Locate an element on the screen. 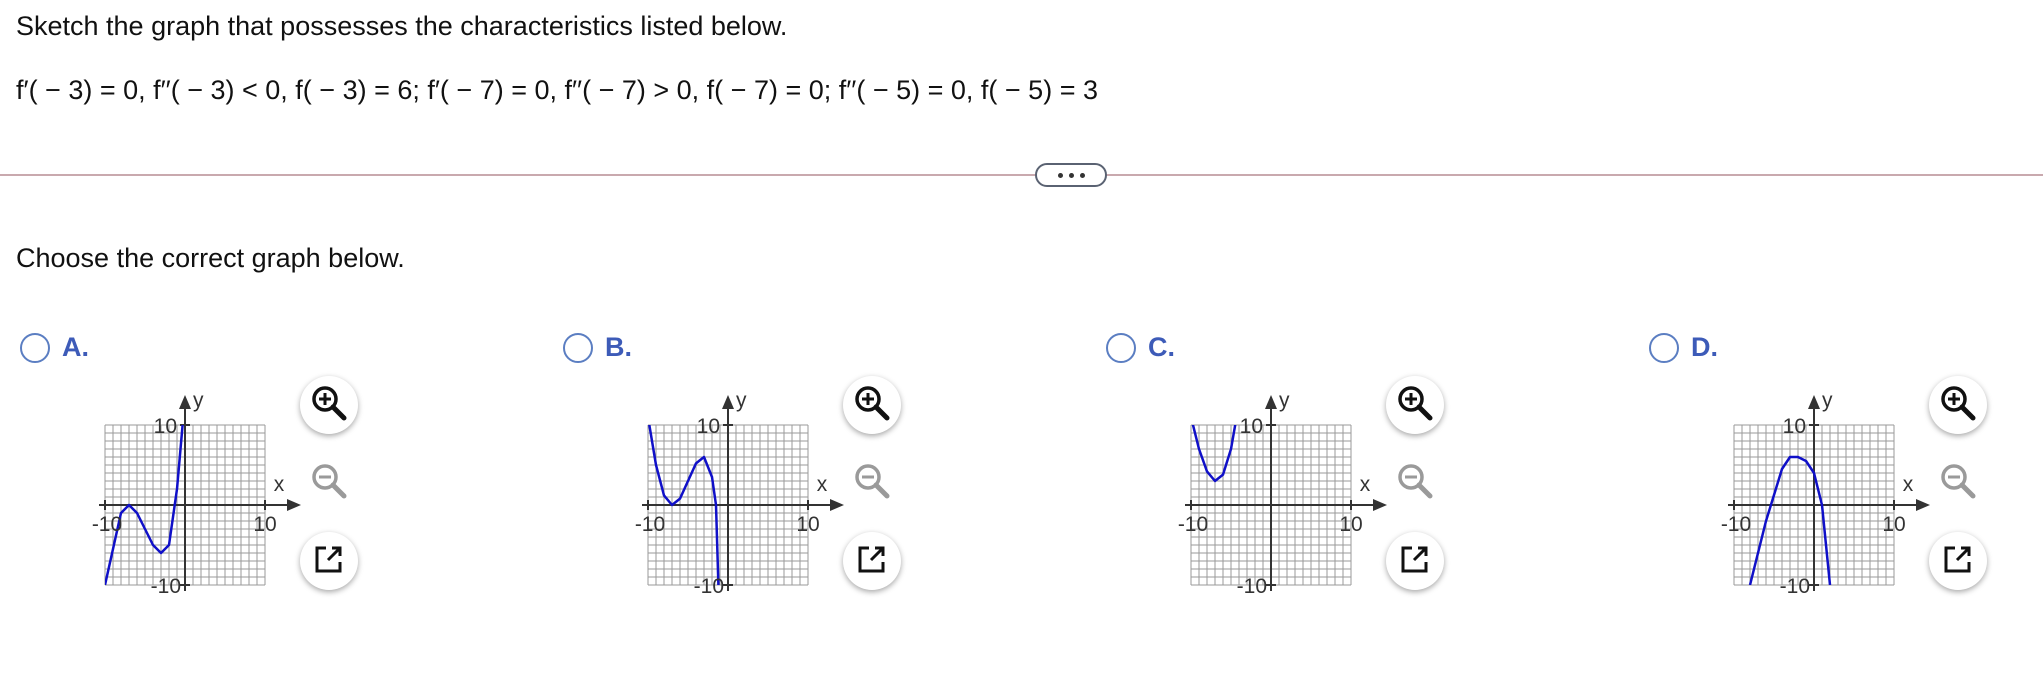  option-b: B. y x 10 -10 -10 10 is located at coordinates (803, 470).